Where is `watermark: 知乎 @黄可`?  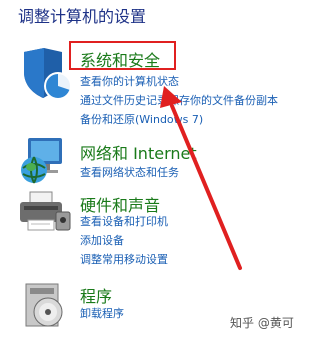
watermark: 知乎 @黄可 is located at coordinates (262, 323).